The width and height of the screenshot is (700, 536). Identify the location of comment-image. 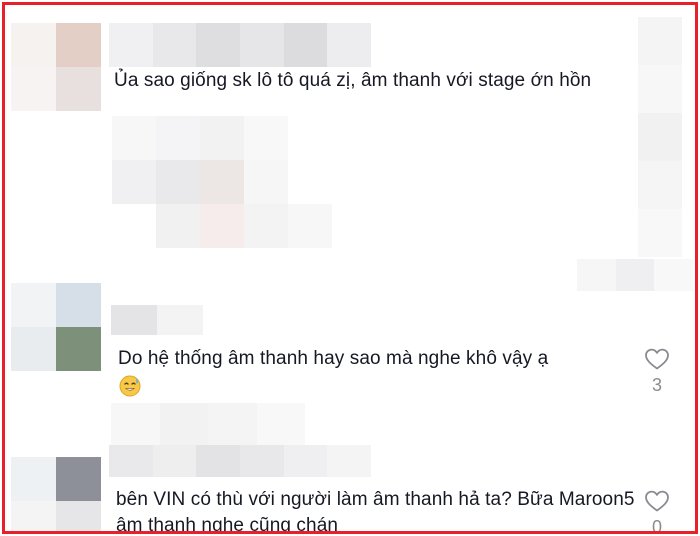
(223, 182).